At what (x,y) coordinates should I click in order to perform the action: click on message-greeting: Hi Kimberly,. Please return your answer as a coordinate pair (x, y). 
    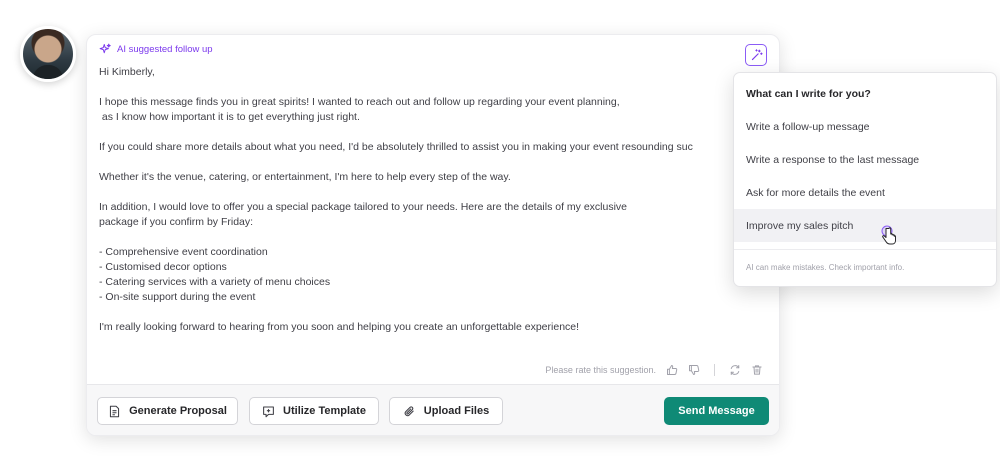
    Looking at the image, I should click on (127, 72).